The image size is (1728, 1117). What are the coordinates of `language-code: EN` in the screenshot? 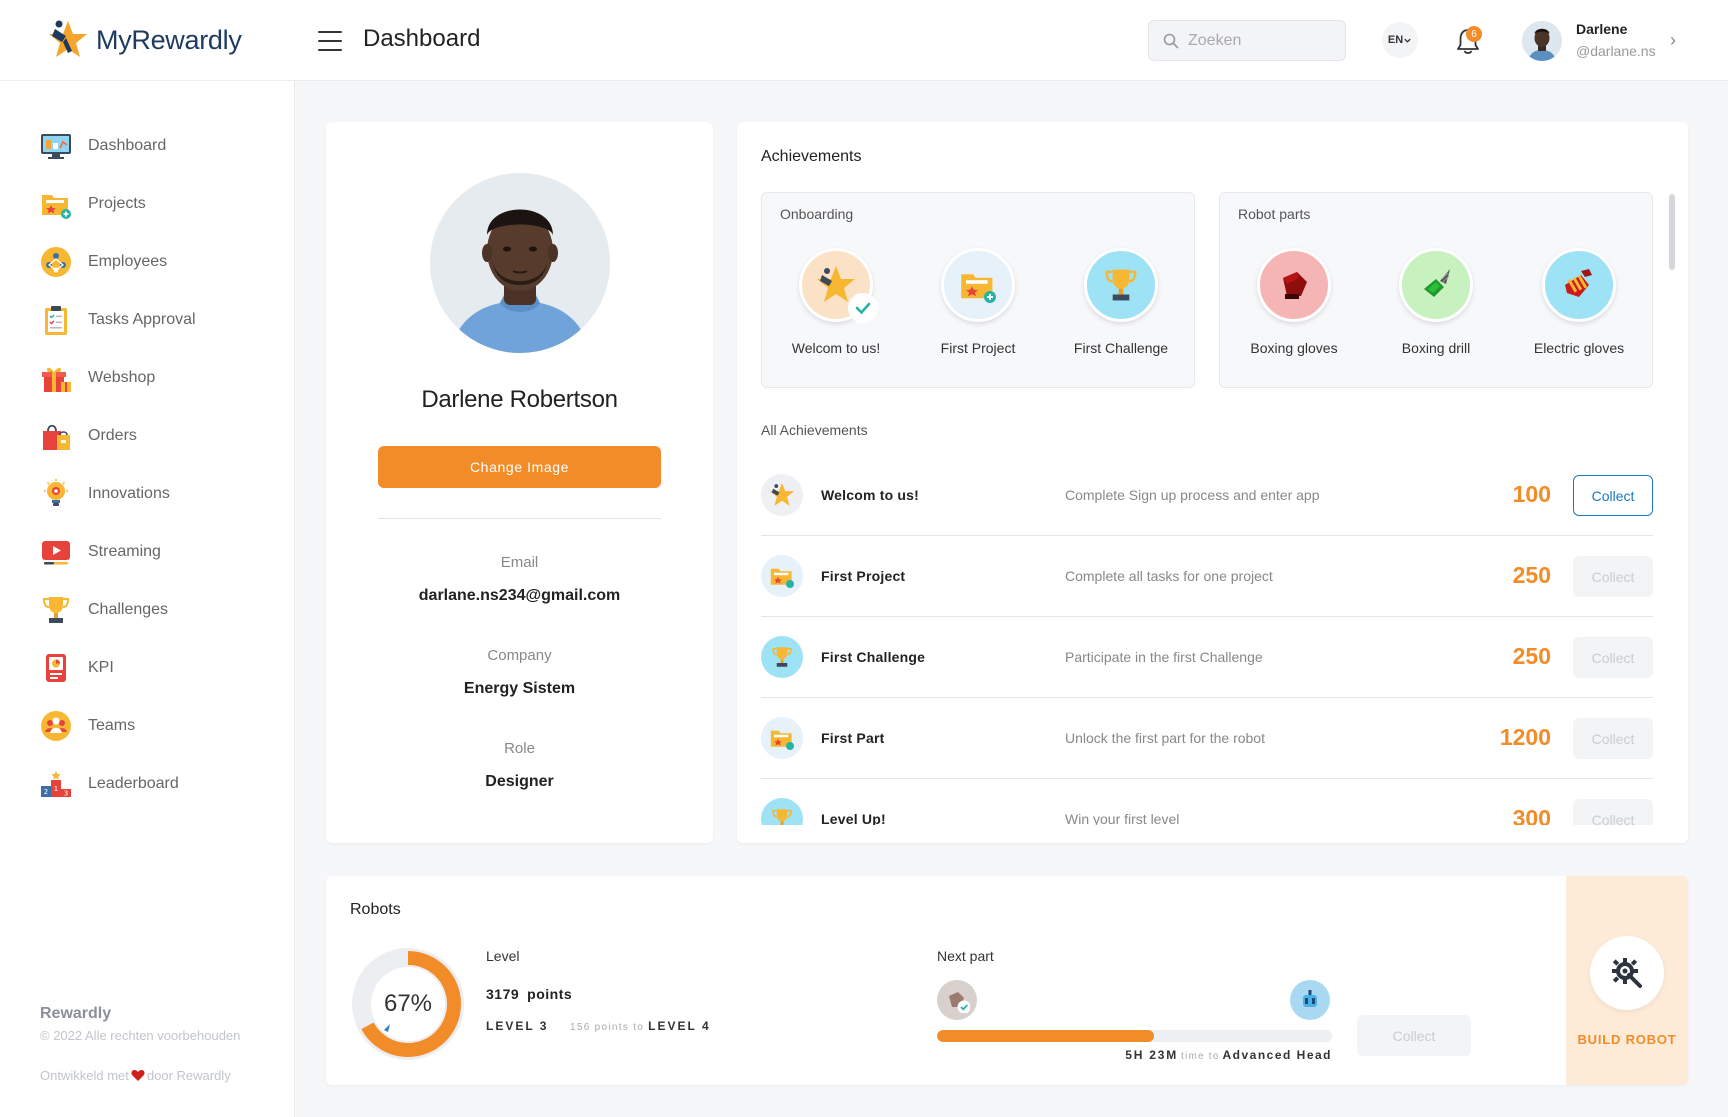 It's located at (1395, 40).